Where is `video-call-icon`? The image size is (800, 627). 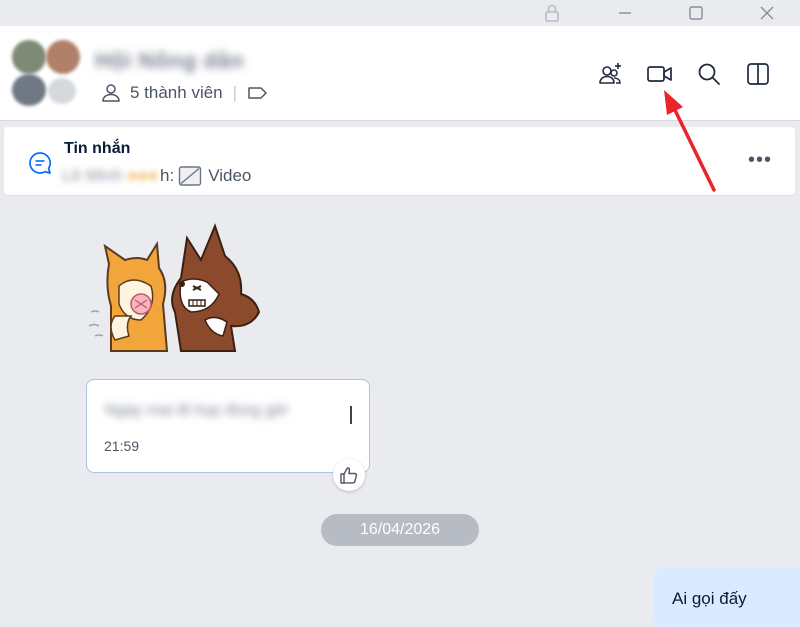
video-call-icon is located at coordinates (660, 74).